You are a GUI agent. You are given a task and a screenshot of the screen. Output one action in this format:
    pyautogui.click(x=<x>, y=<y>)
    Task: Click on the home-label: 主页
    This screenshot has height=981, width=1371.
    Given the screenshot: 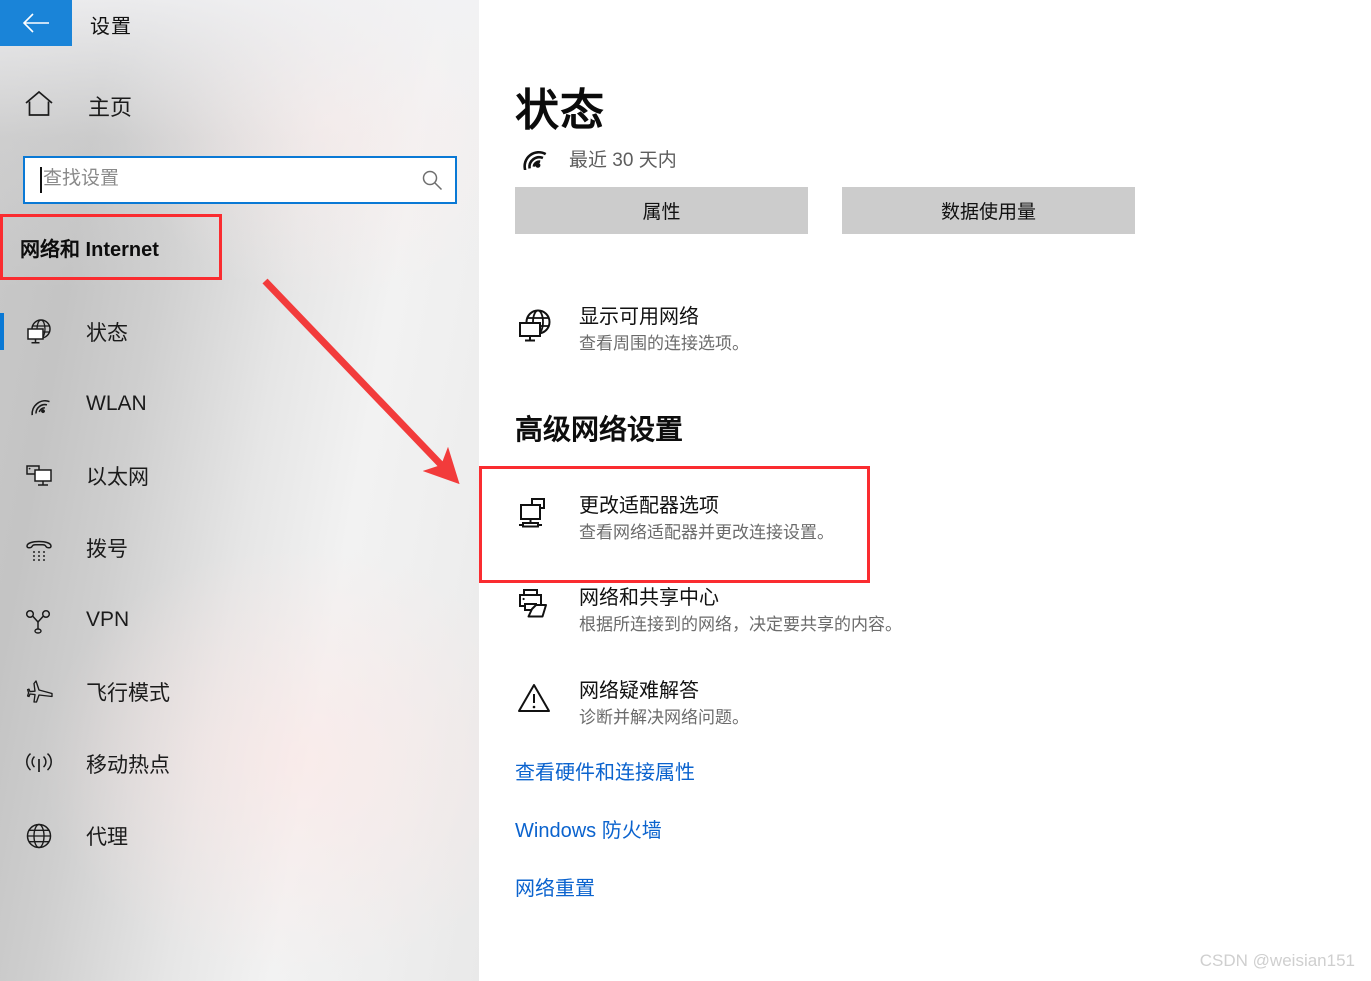 What is the action you would take?
    pyautogui.click(x=110, y=107)
    